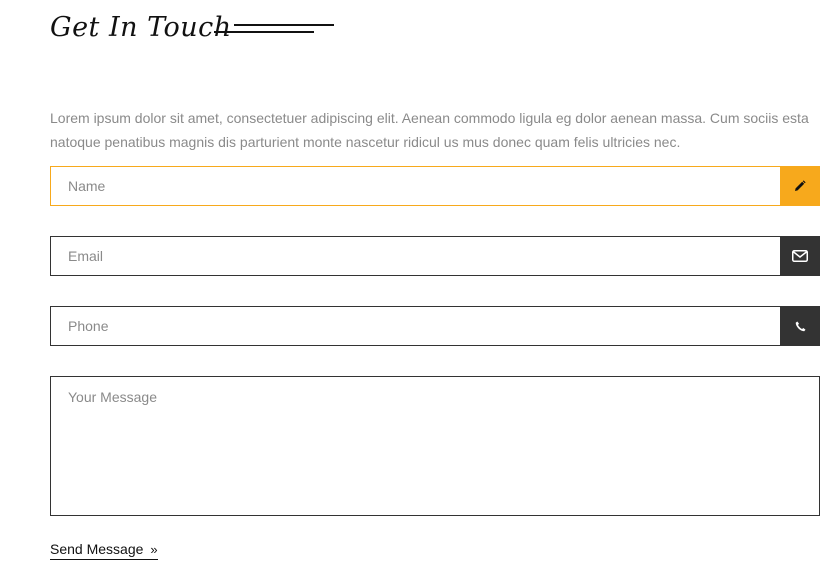  I want to click on phone-icon, so click(800, 326).